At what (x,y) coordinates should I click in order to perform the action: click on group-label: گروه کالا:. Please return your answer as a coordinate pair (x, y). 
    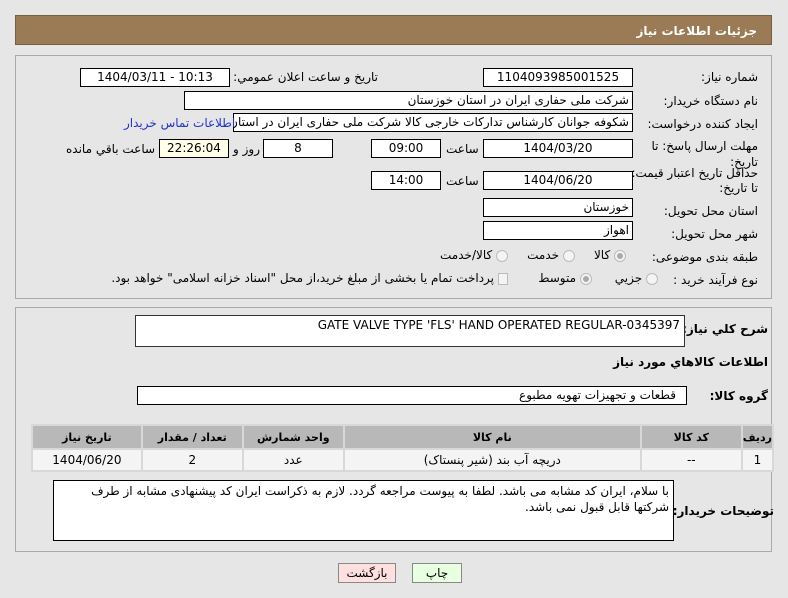
    Looking at the image, I should click on (738, 396).